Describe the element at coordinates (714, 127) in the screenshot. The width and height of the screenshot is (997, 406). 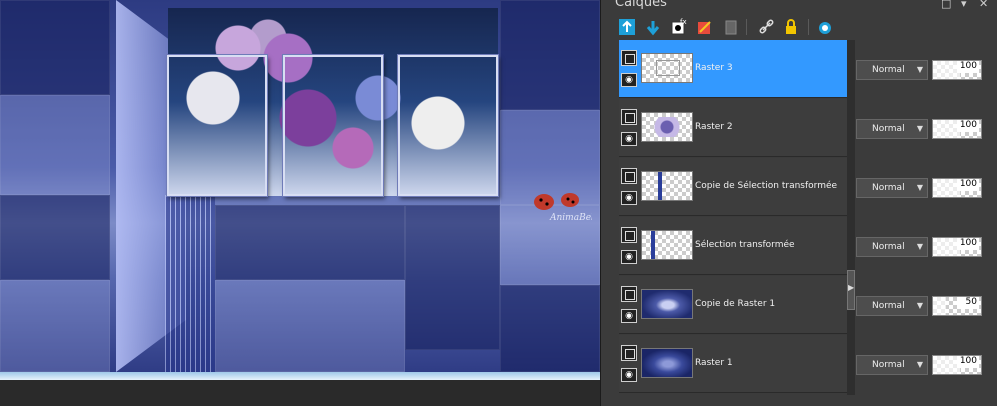
I see `layer-name: Raster 2` at that location.